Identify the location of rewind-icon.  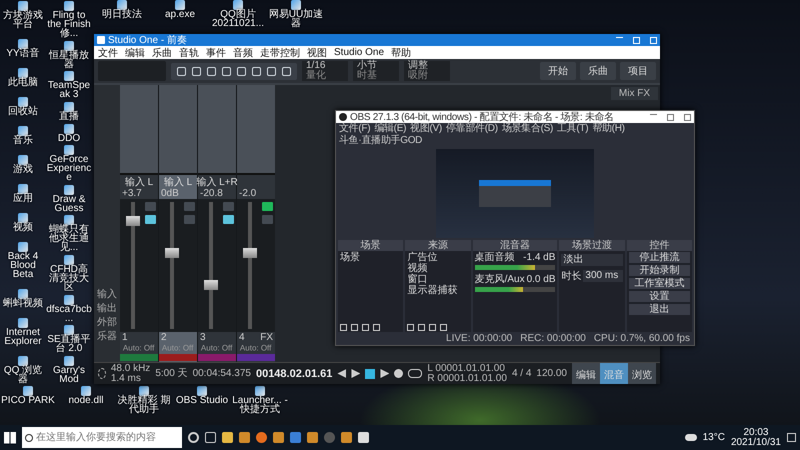
(341, 373).